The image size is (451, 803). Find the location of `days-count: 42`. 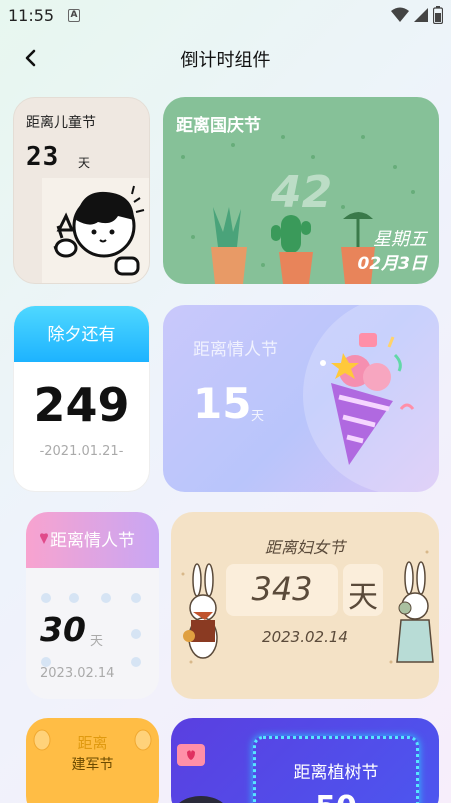

days-count: 42 is located at coordinates (302, 192).